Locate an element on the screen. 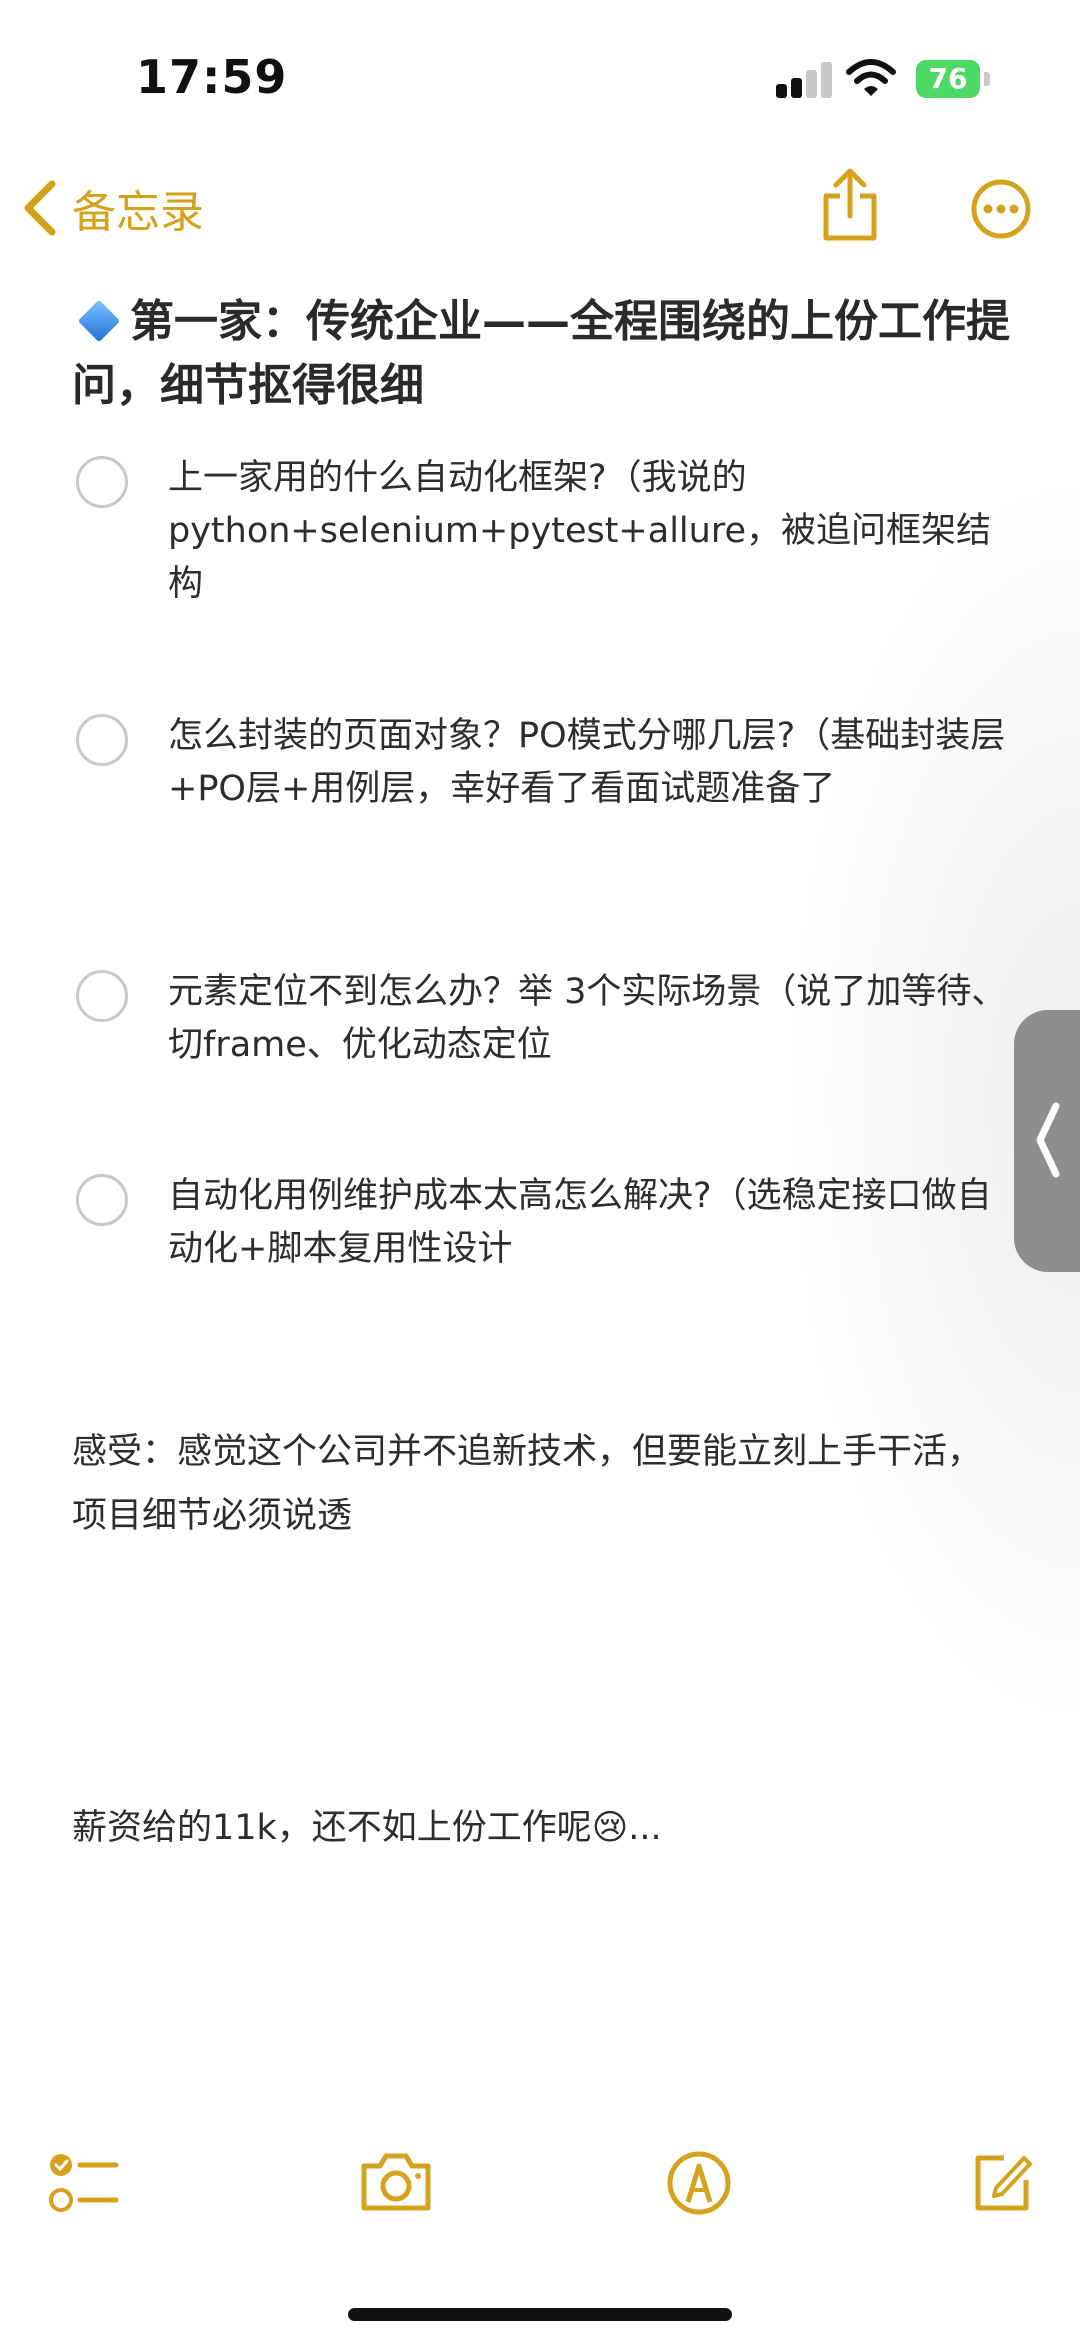 The height and width of the screenshot is (2341, 1080). back-button-label: 备忘录 is located at coordinates (138, 212).